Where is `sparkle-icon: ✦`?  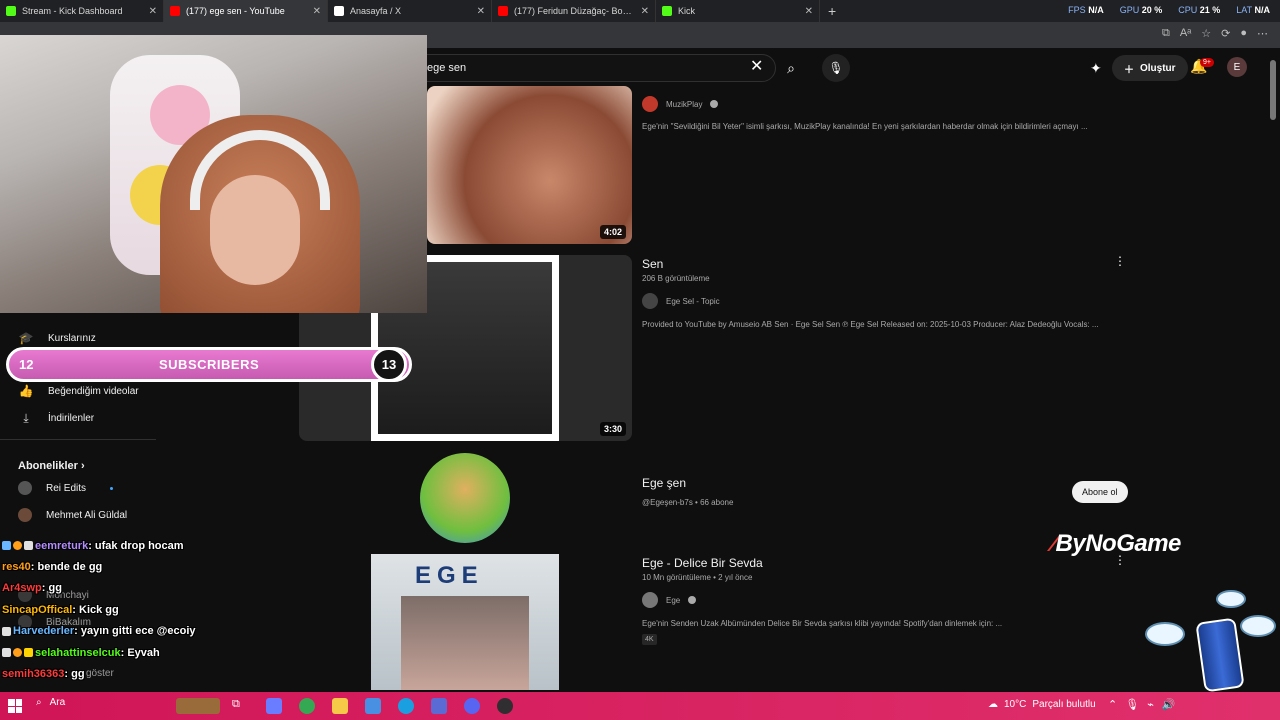 sparkle-icon: ✦ is located at coordinates (1096, 68).